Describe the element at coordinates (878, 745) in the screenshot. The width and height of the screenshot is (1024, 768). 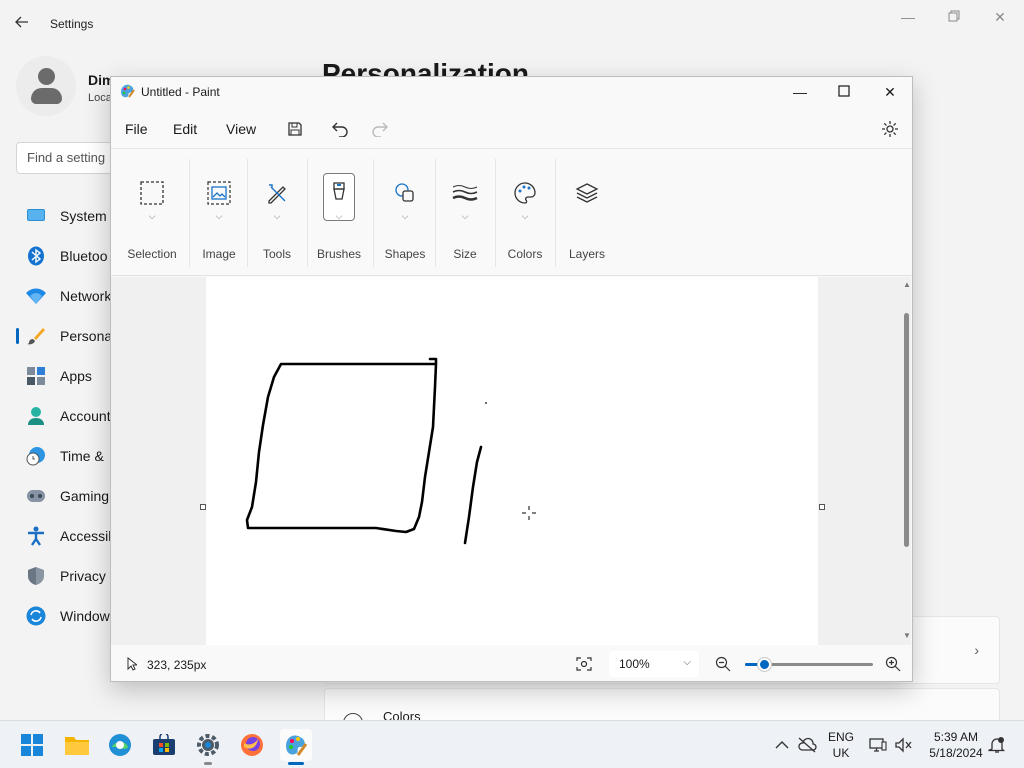
I see `network-icon` at that location.